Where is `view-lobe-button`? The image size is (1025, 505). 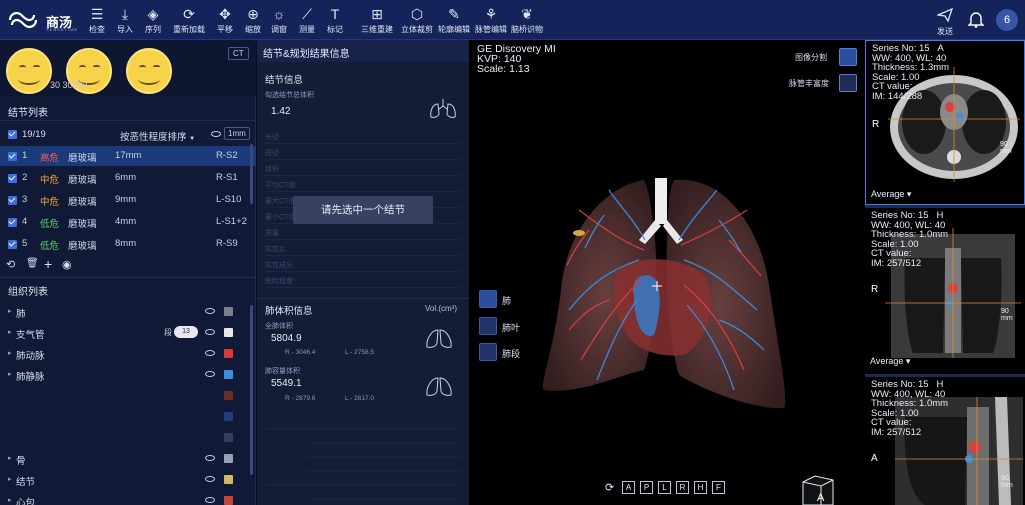 view-lobe-button is located at coordinates (488, 326).